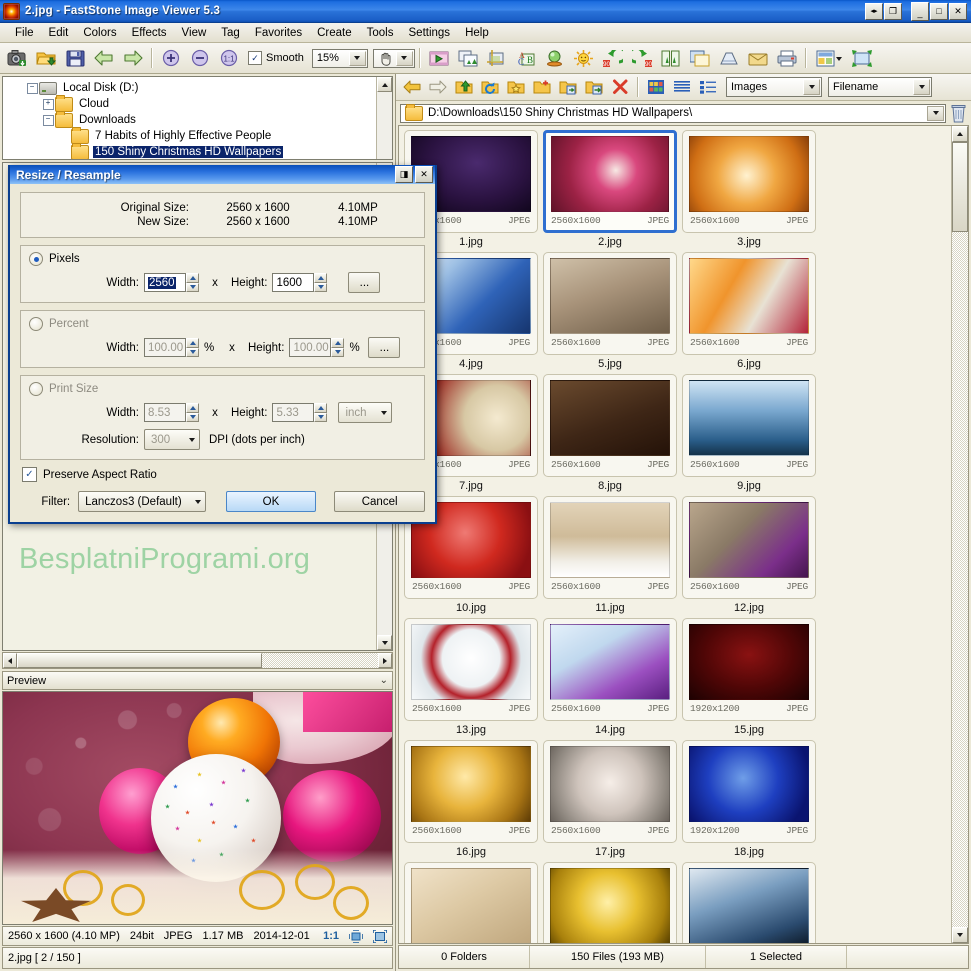 This screenshot has height=971, width=971. I want to click on thumbnail-cell: 2560x1600JPEG 21.jpg, so click(749, 902).